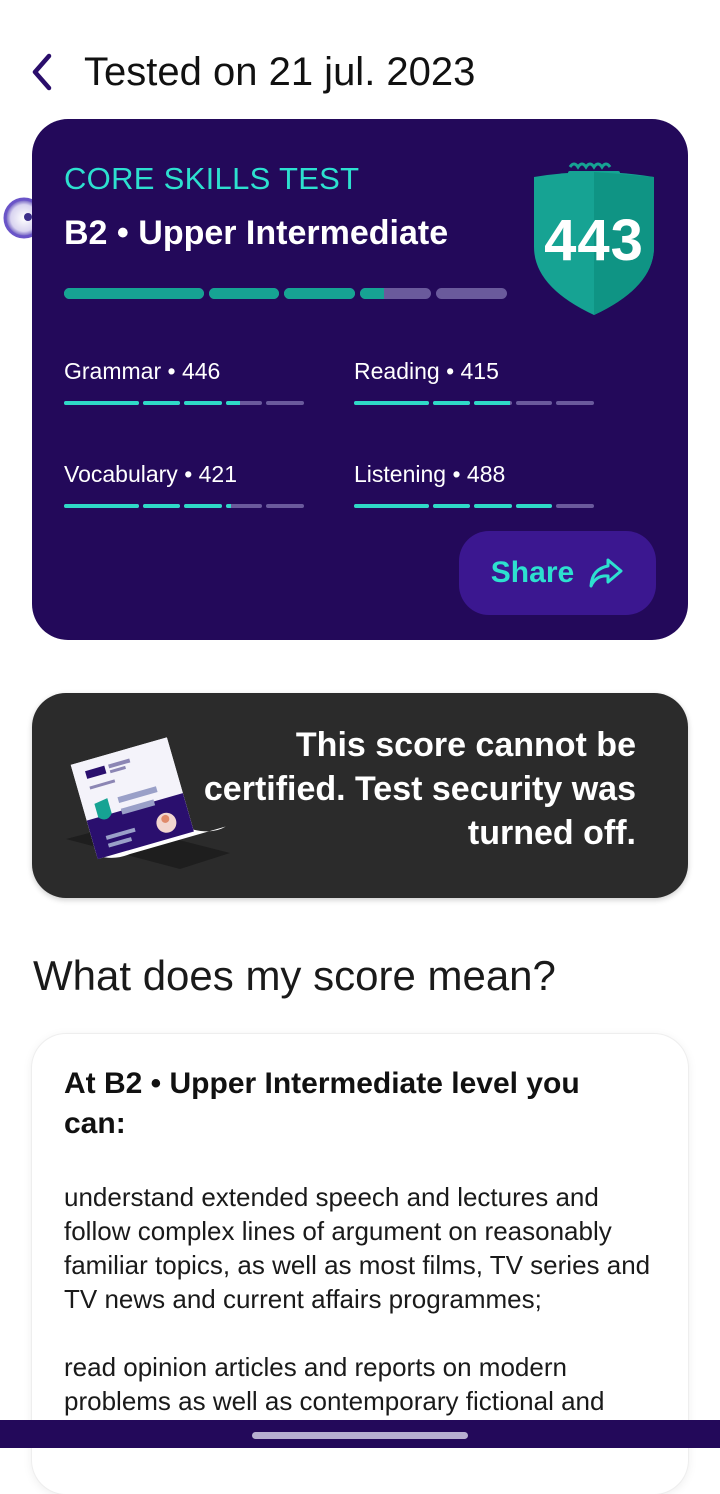  I want to click on back-button, so click(42, 72).